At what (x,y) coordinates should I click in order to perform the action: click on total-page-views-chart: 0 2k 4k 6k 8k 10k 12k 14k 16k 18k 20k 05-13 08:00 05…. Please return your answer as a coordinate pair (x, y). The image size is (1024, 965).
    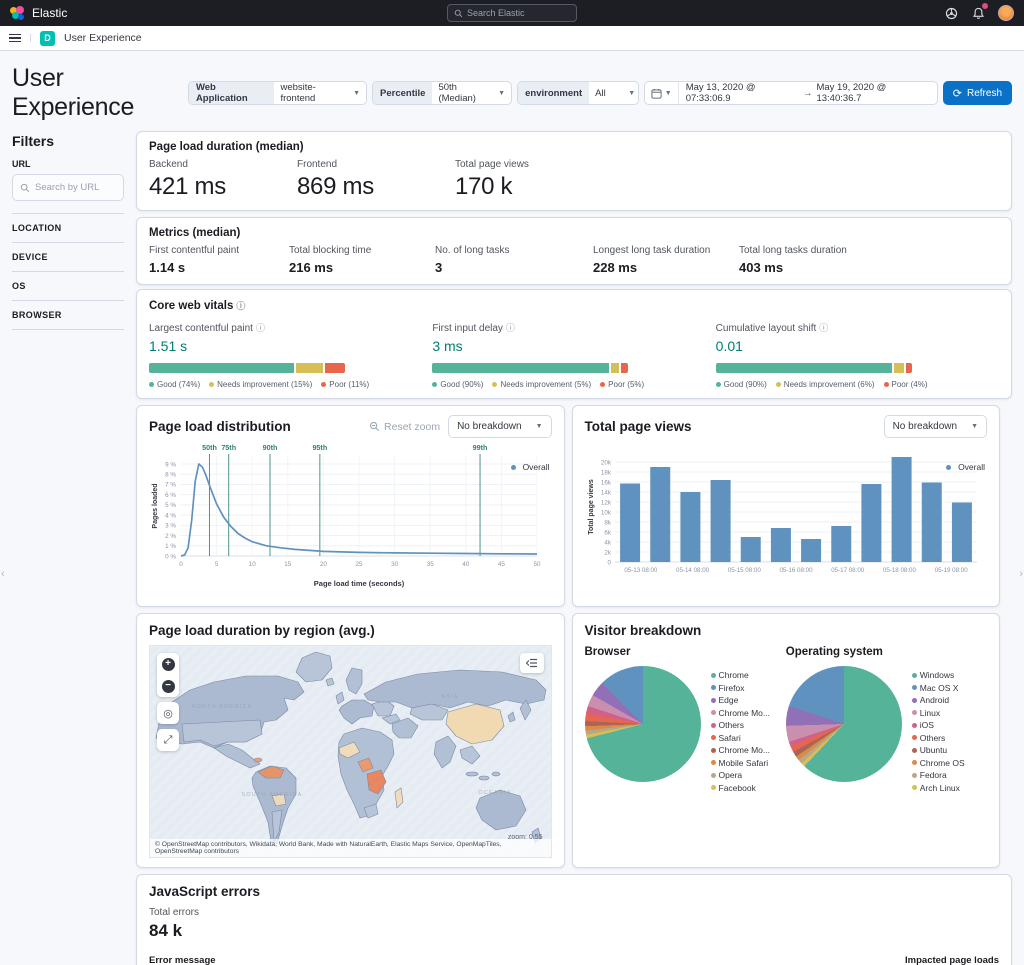
    Looking at the image, I should click on (786, 518).